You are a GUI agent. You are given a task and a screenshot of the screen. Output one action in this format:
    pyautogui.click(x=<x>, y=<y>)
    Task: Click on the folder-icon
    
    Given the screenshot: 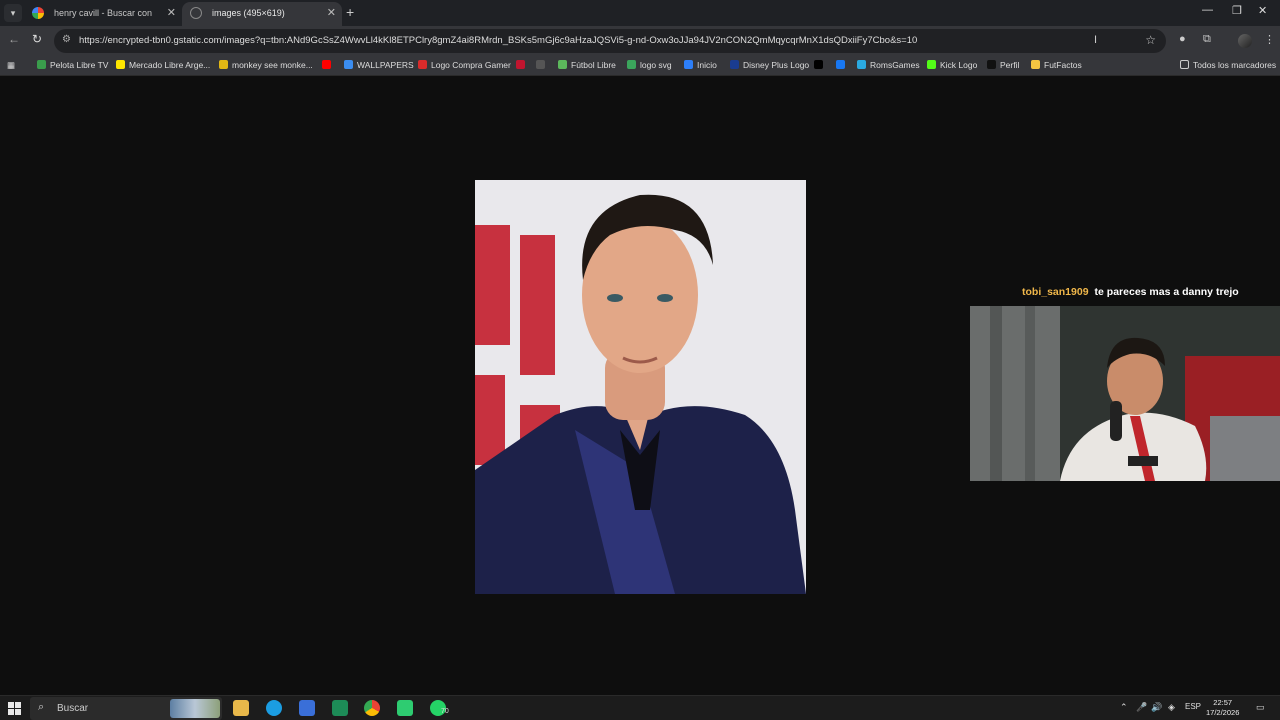 What is the action you would take?
    pyautogui.click(x=1184, y=64)
    